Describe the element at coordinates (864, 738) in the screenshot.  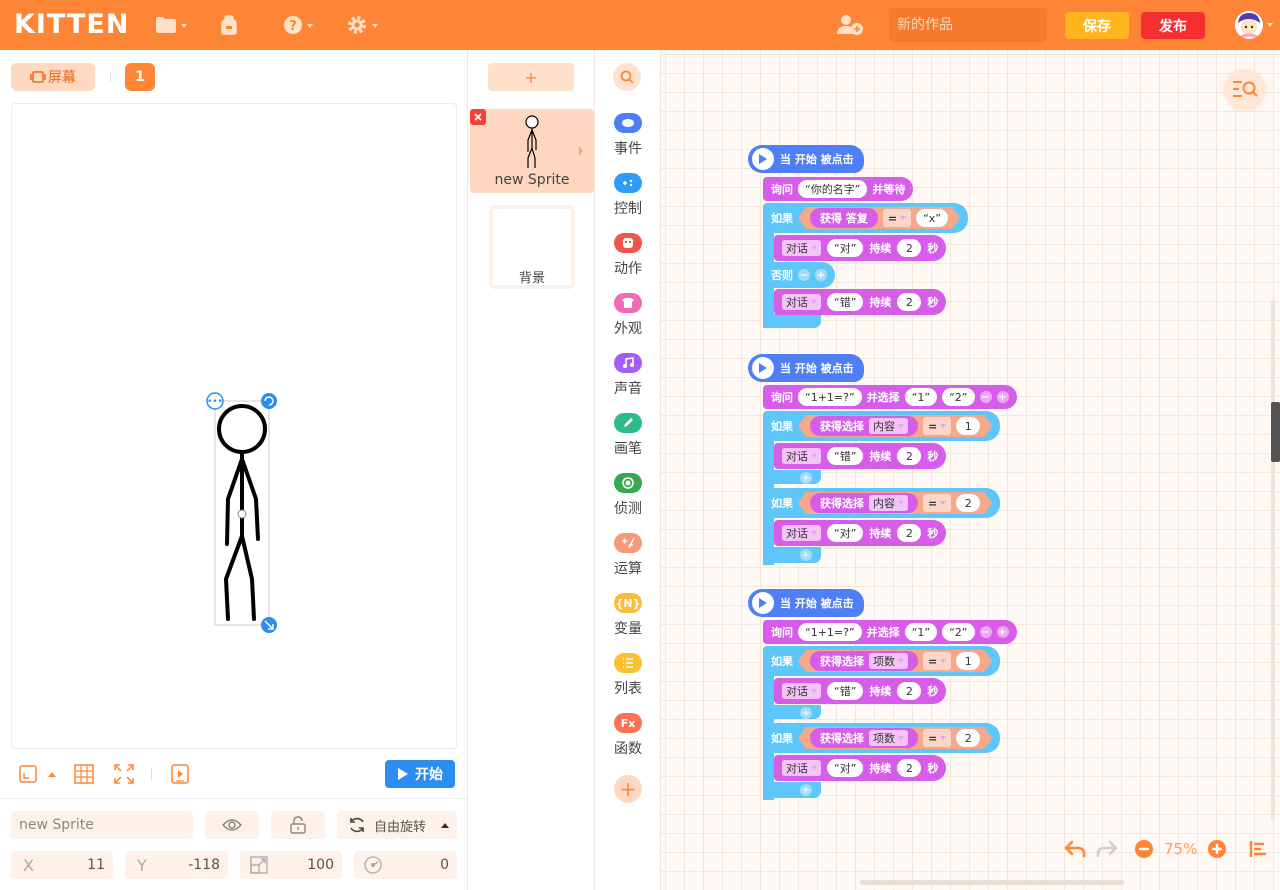
I see `get-choice-reporter: 获得选择 项数` at that location.